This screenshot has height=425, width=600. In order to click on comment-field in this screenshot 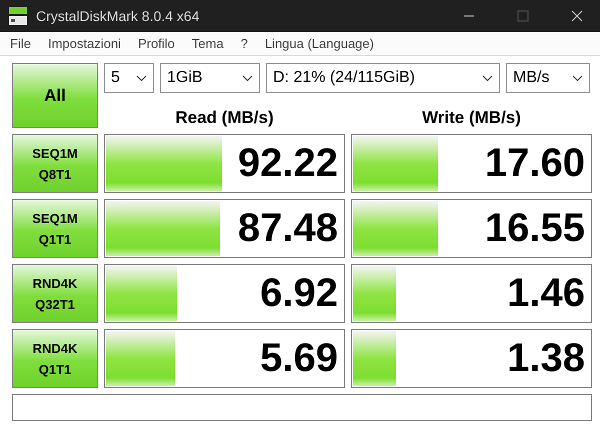, I will do `click(302, 407)`.